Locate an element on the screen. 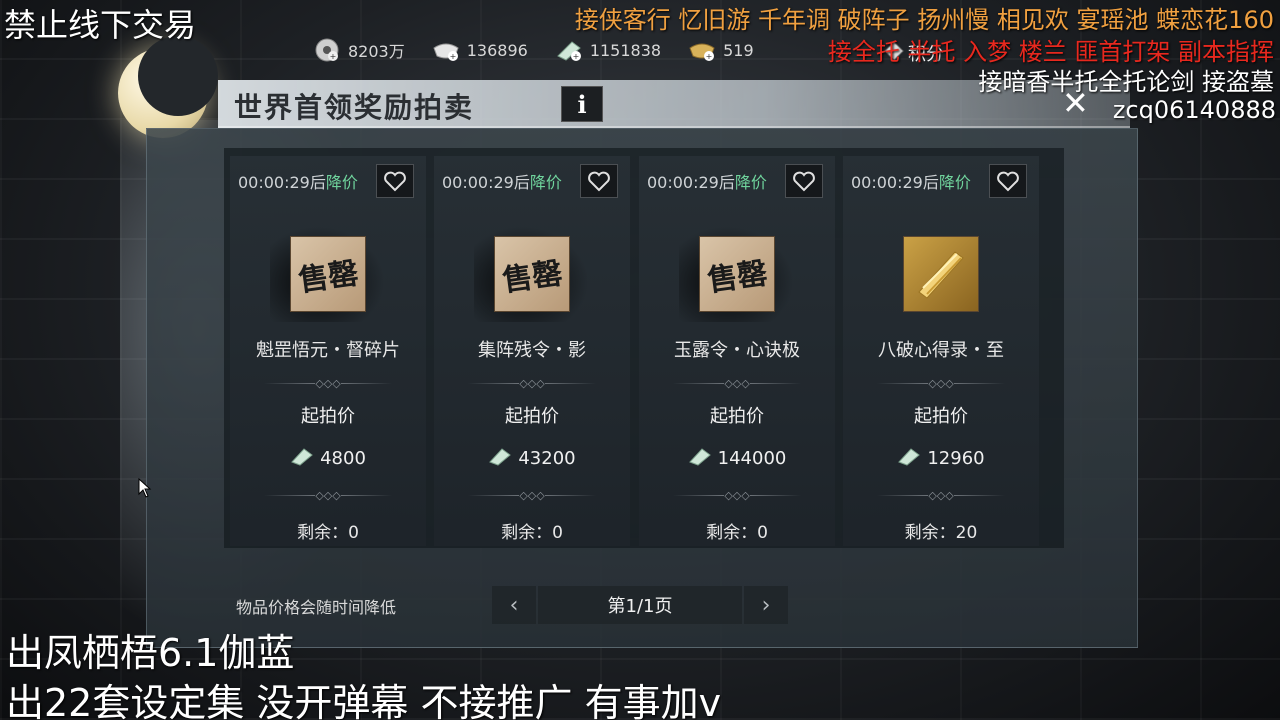  currency-value: 1151838 is located at coordinates (625, 50).